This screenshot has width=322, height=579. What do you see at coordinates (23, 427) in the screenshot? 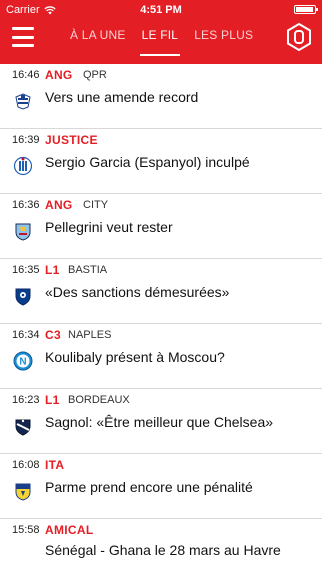
I see `bordeaux-crest-icon` at bounding box center [23, 427].